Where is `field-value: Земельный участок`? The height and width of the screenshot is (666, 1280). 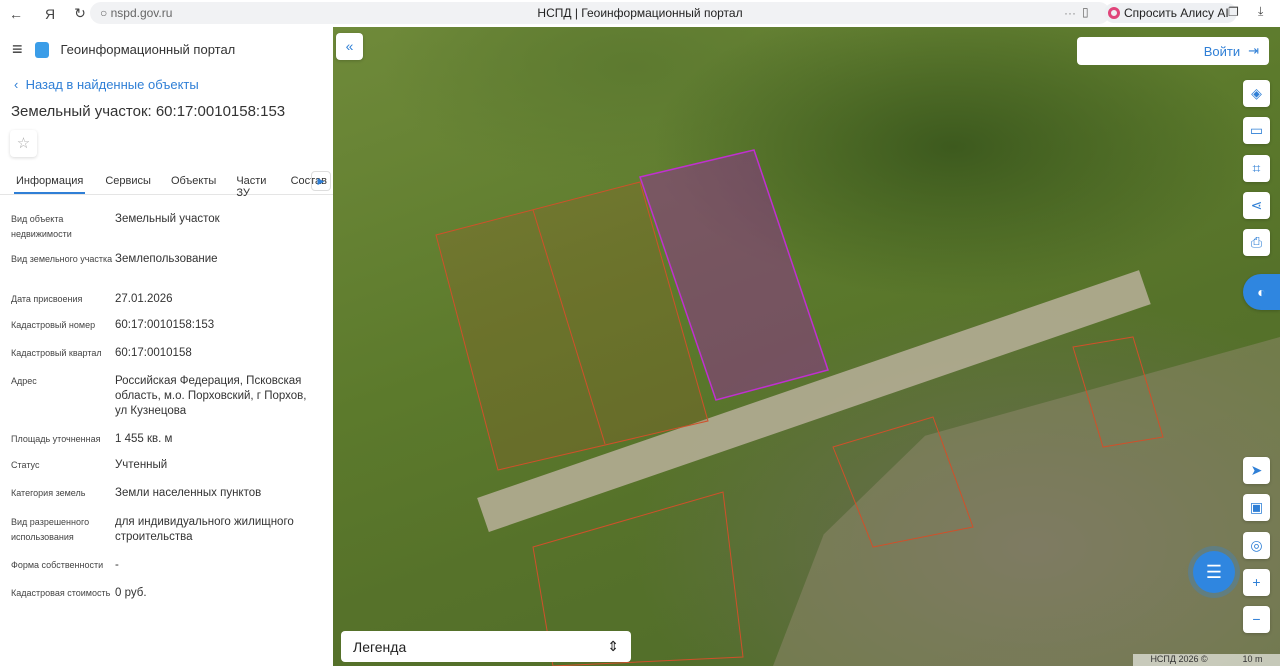 field-value: Земельный участок is located at coordinates (167, 219).